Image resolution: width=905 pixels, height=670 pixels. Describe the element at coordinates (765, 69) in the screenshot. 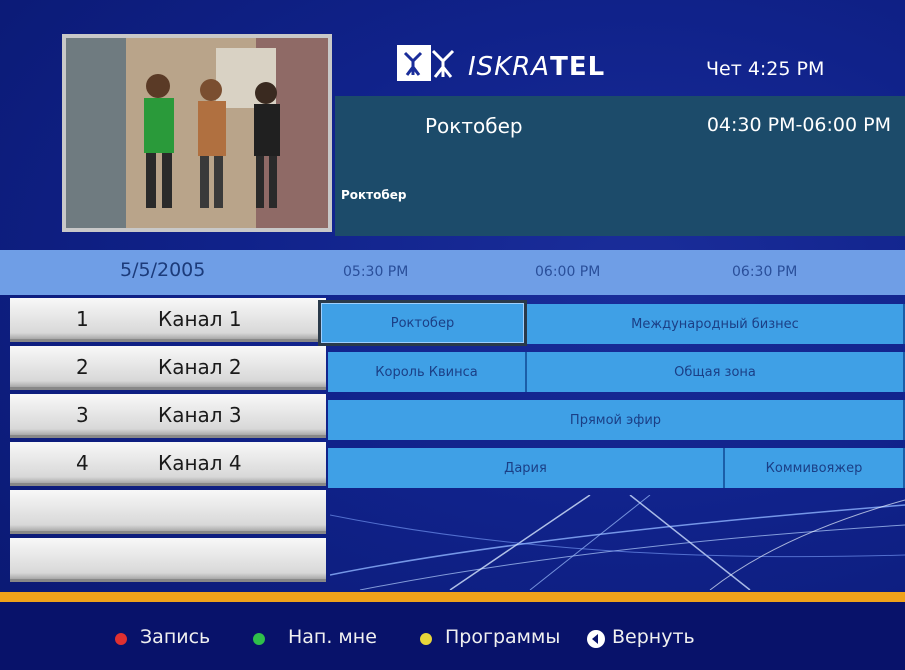

I see `clock: Чет 4:25 PM` at that location.